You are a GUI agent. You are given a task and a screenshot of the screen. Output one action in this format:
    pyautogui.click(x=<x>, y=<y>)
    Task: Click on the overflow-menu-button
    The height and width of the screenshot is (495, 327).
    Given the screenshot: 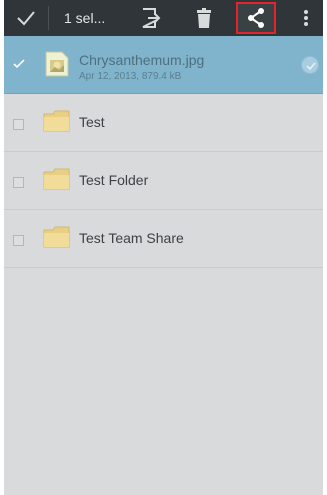 What is the action you would take?
    pyautogui.click(x=306, y=18)
    